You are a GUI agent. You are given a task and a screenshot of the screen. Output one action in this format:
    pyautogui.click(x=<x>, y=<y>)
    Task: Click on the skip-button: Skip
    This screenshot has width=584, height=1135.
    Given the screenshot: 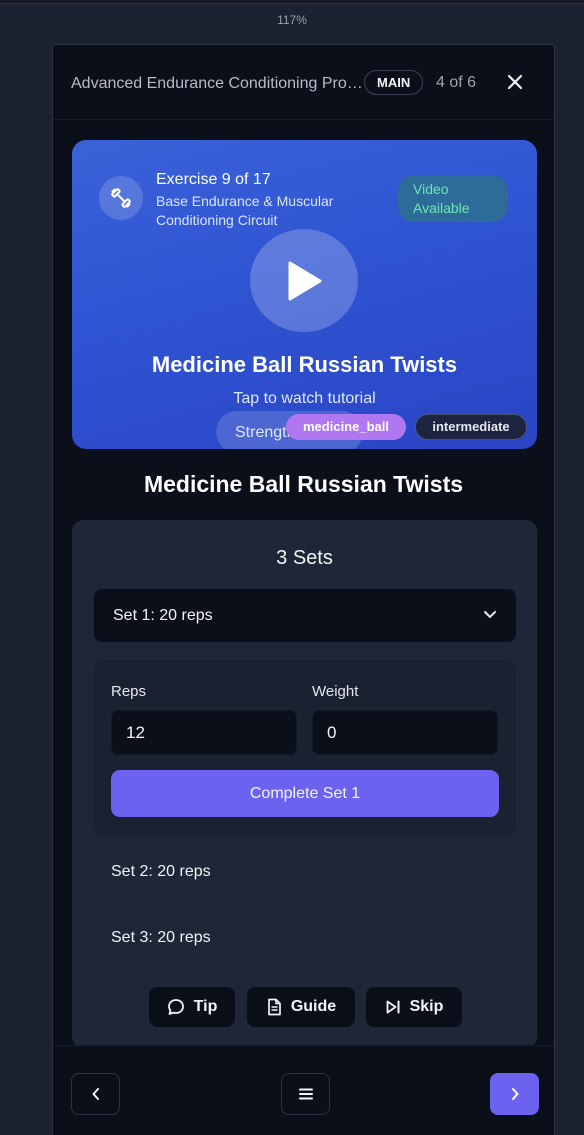 What is the action you would take?
    pyautogui.click(x=414, y=1007)
    